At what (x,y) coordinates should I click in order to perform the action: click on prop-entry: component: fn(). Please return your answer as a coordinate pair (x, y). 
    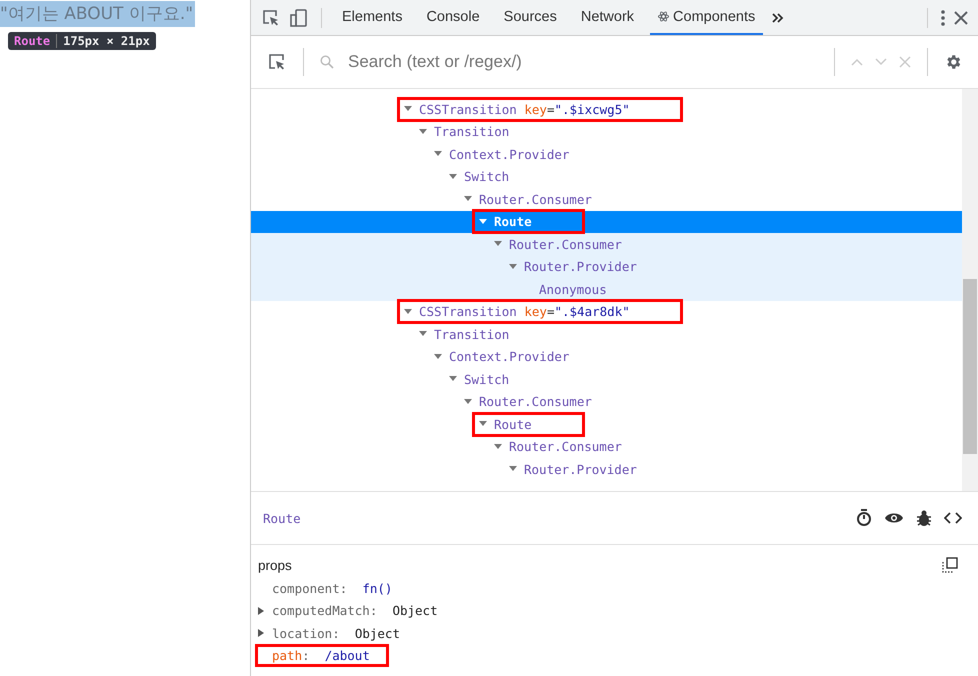
    Looking at the image, I should click on (332, 589).